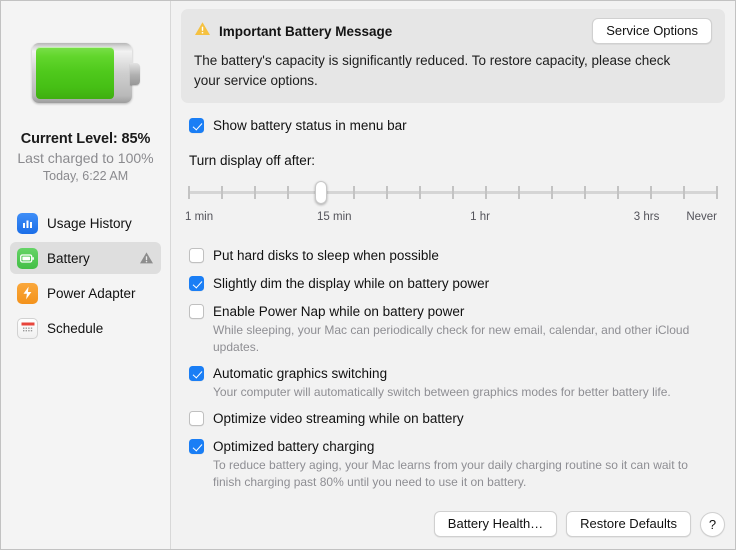  I want to click on bar-chart-icon, so click(27, 223).